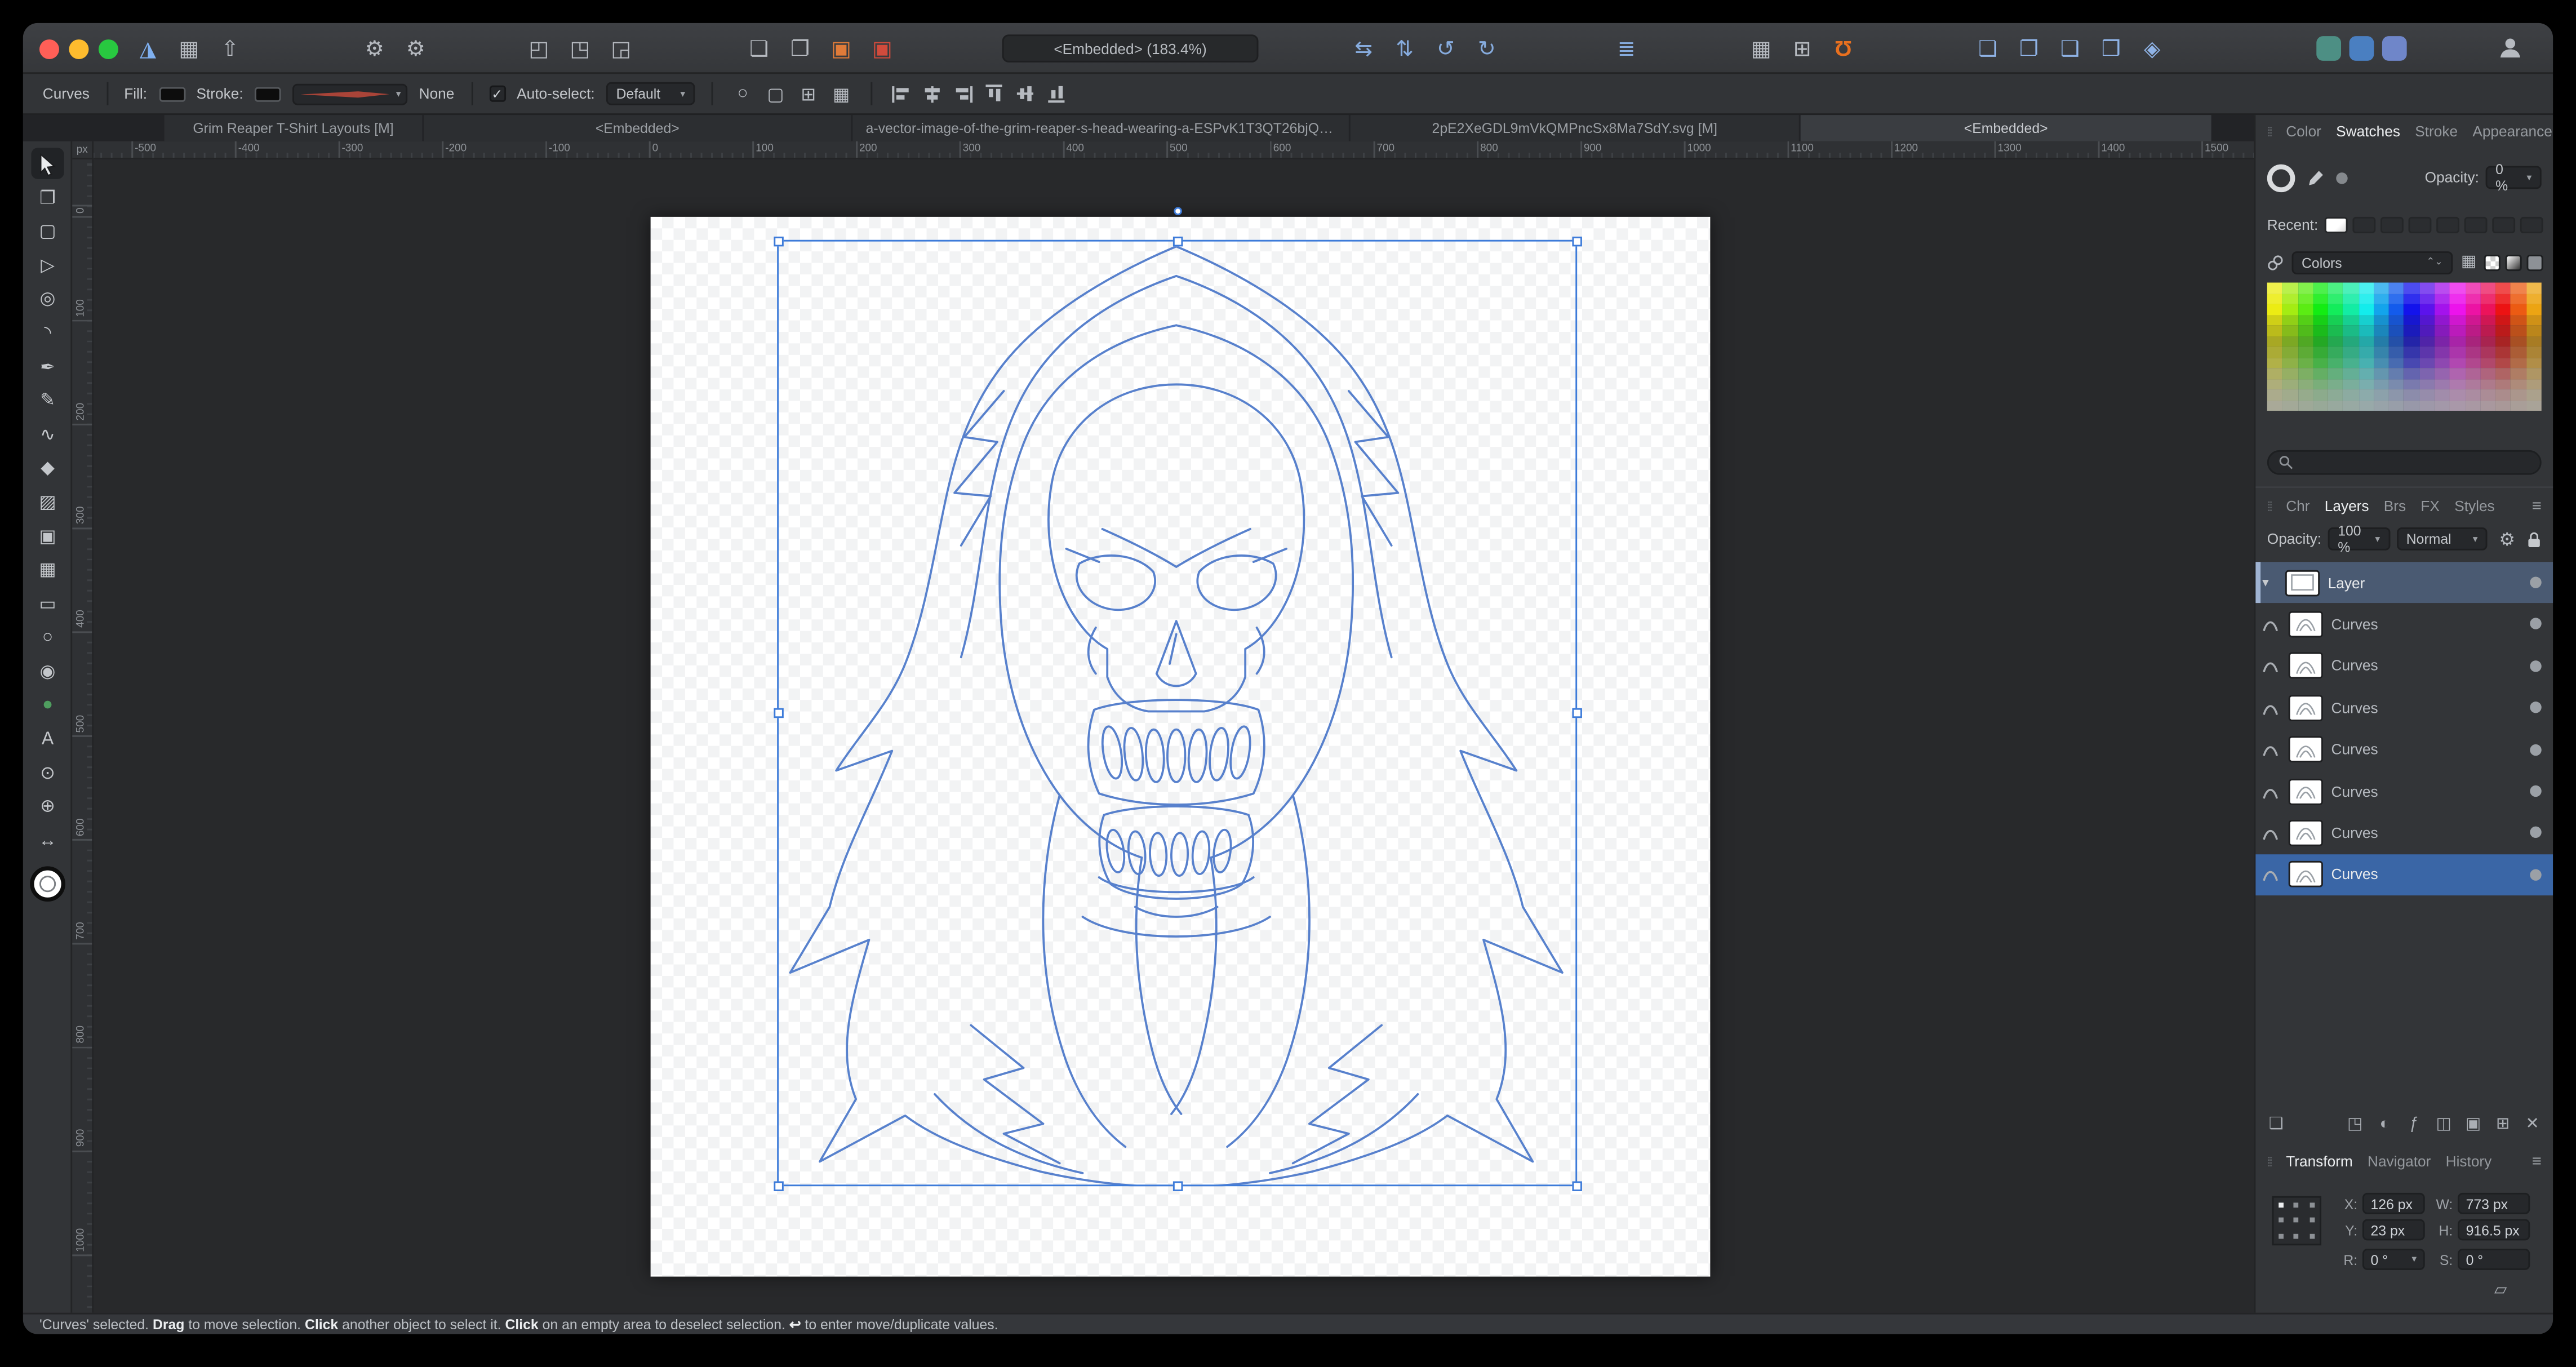 The height and width of the screenshot is (1367, 2576). Describe the element at coordinates (2111, 48) in the screenshot. I see `boolean-divide-icon: ❒` at that location.